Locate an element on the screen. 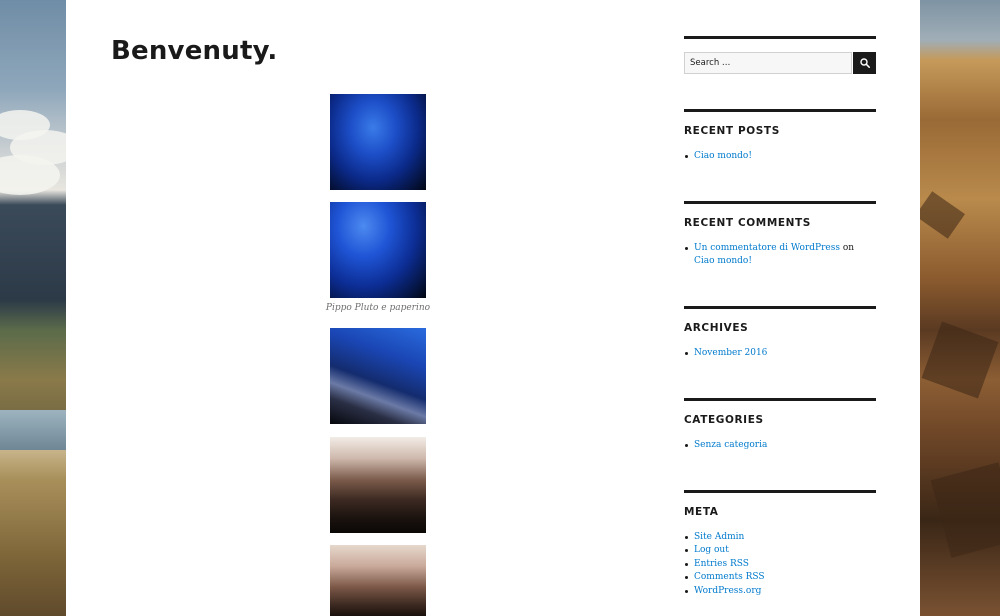 Image resolution: width=1000 pixels, height=616 pixels. meta-link-wordpress-org: WordPress.org is located at coordinates (727, 591).